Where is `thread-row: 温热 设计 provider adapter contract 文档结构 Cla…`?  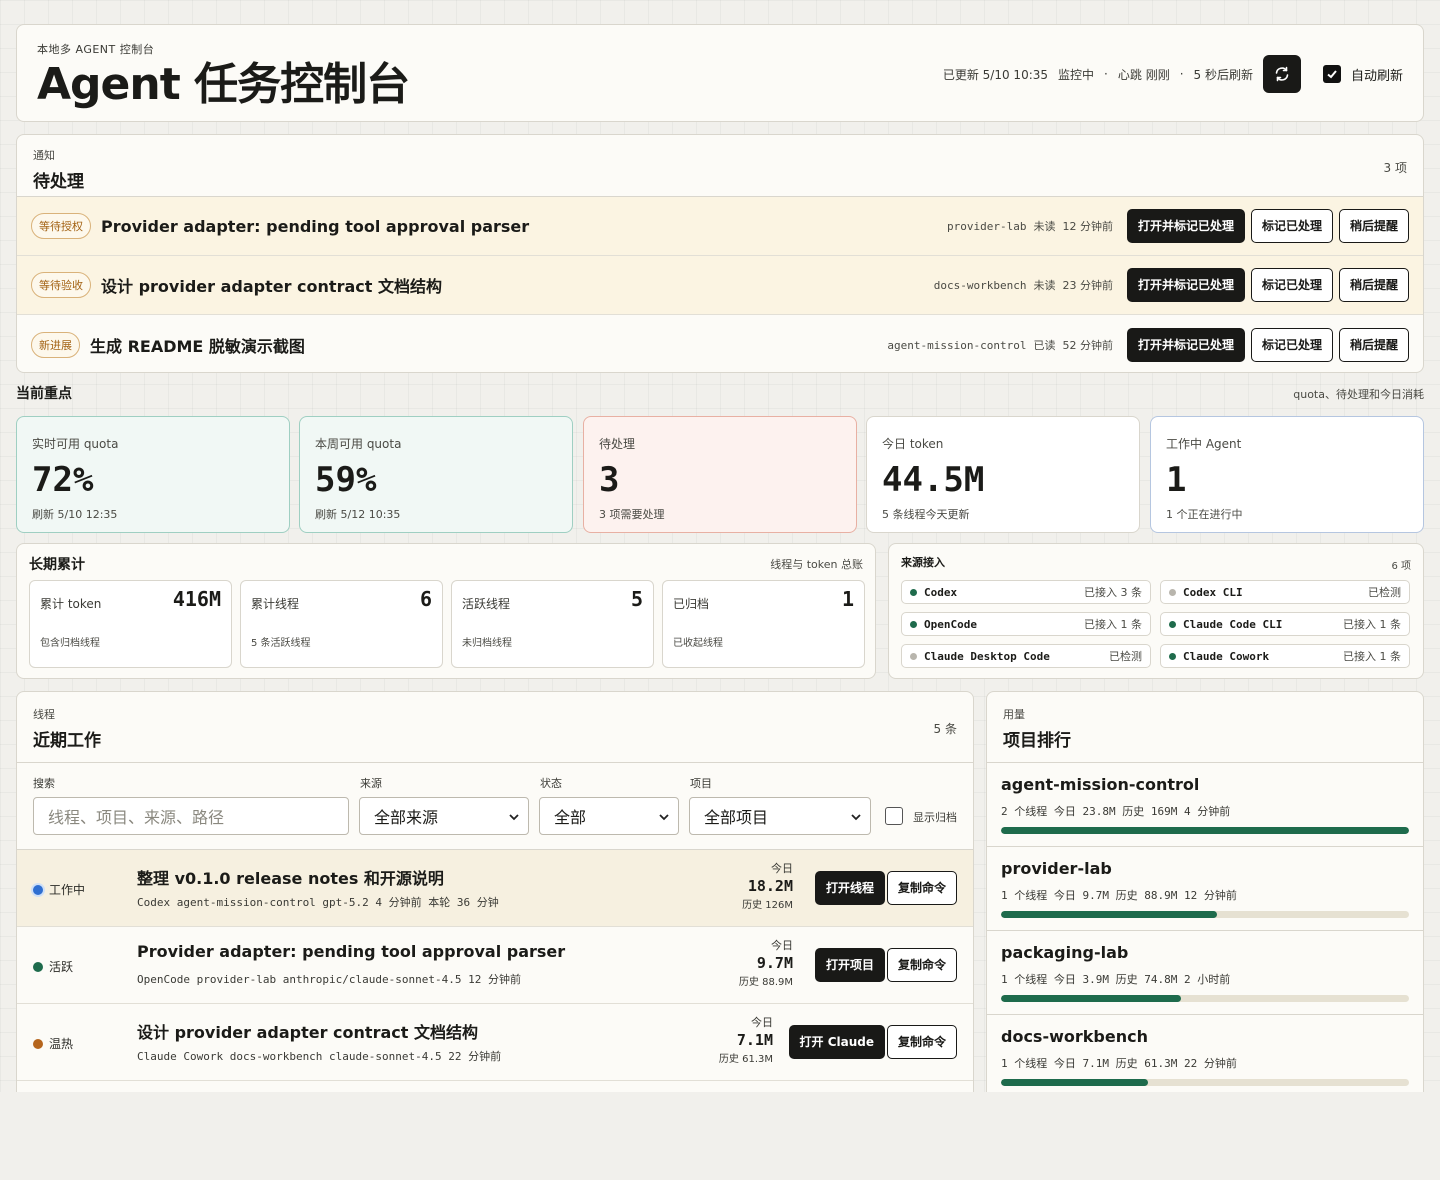
thread-row: 温热 设计 provider adapter contract 文档结构 Cla… is located at coordinates (495, 1042).